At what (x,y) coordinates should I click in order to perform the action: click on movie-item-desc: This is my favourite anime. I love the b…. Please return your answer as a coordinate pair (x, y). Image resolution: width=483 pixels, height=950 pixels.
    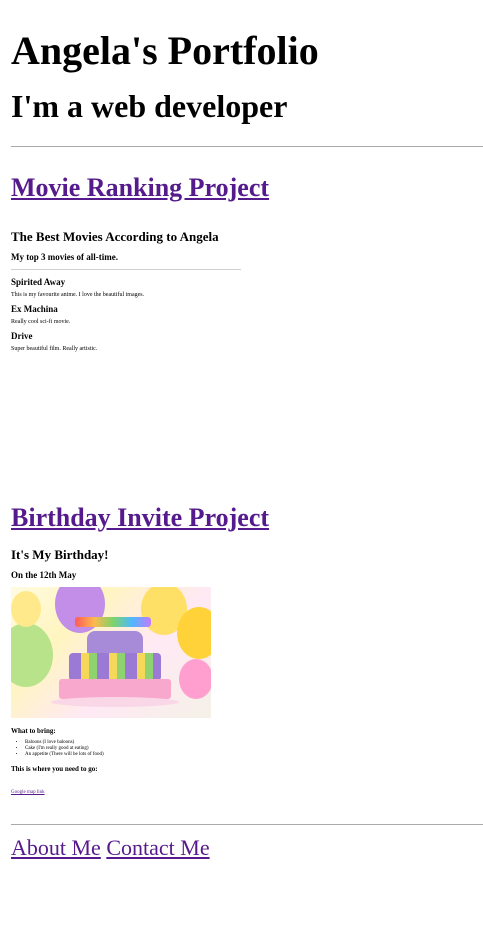
    Looking at the image, I should click on (78, 295).